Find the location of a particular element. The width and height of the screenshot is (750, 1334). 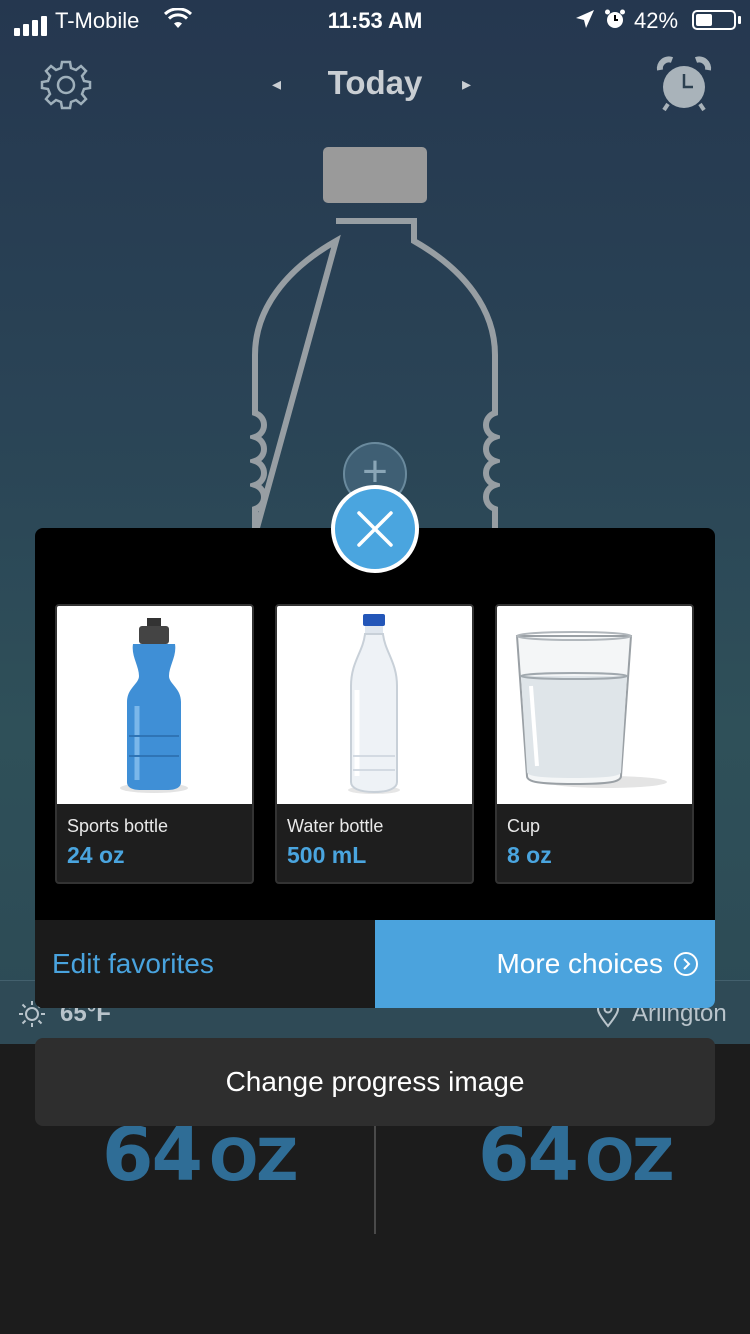

favorite-name: Sports bottle is located at coordinates (118, 826).